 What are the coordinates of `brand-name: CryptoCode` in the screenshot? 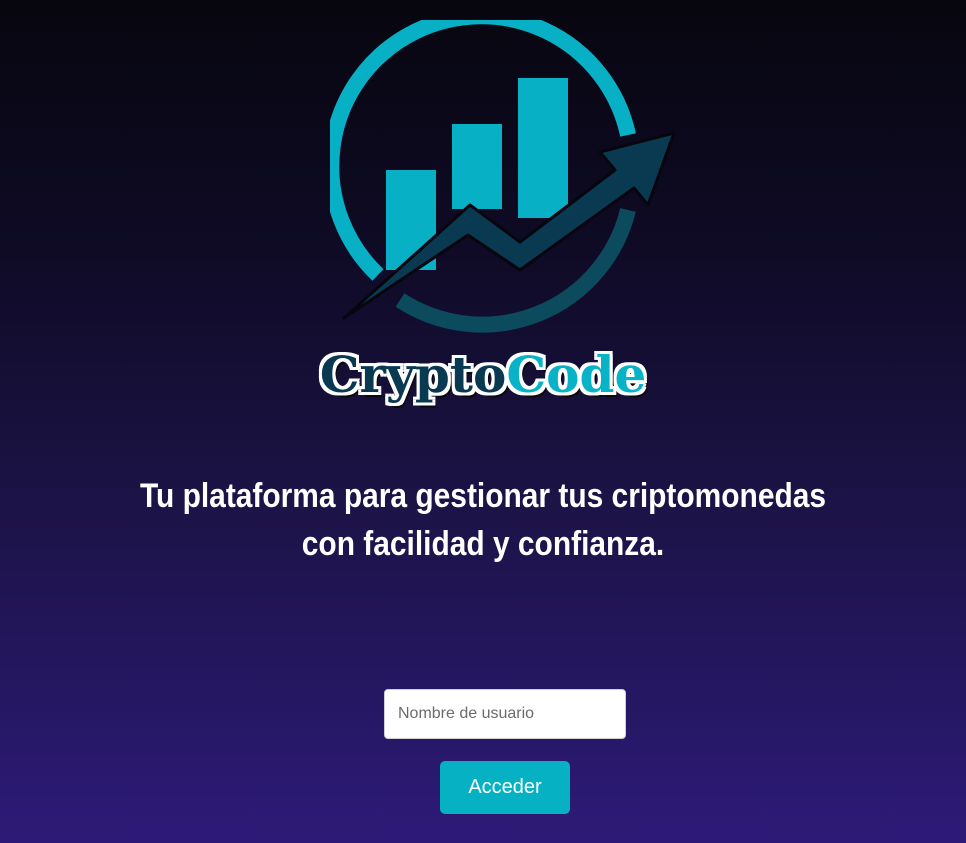 It's located at (483, 375).